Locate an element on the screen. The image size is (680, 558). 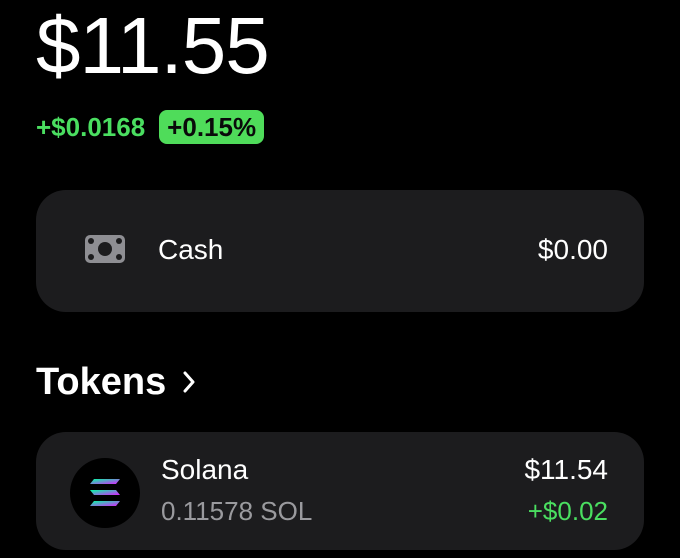
tokens-header: Tokens is located at coordinates (116, 382).